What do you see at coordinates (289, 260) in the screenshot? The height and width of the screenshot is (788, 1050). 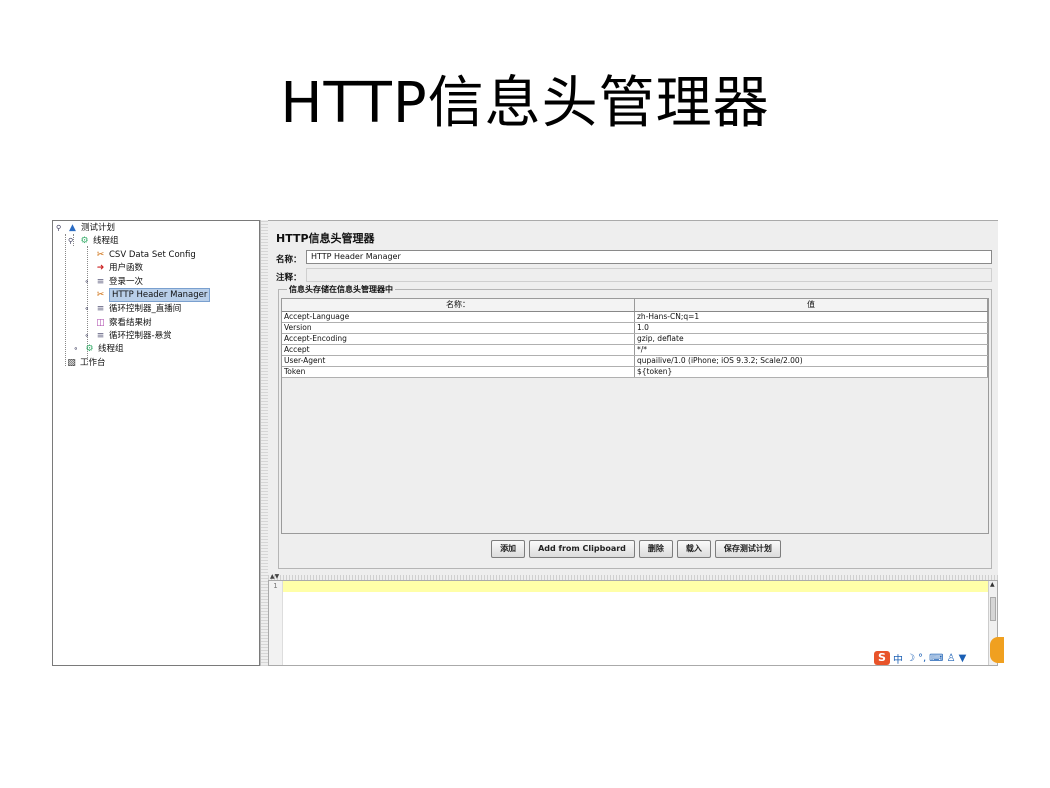 I see `name-label: 名称：` at bounding box center [289, 260].